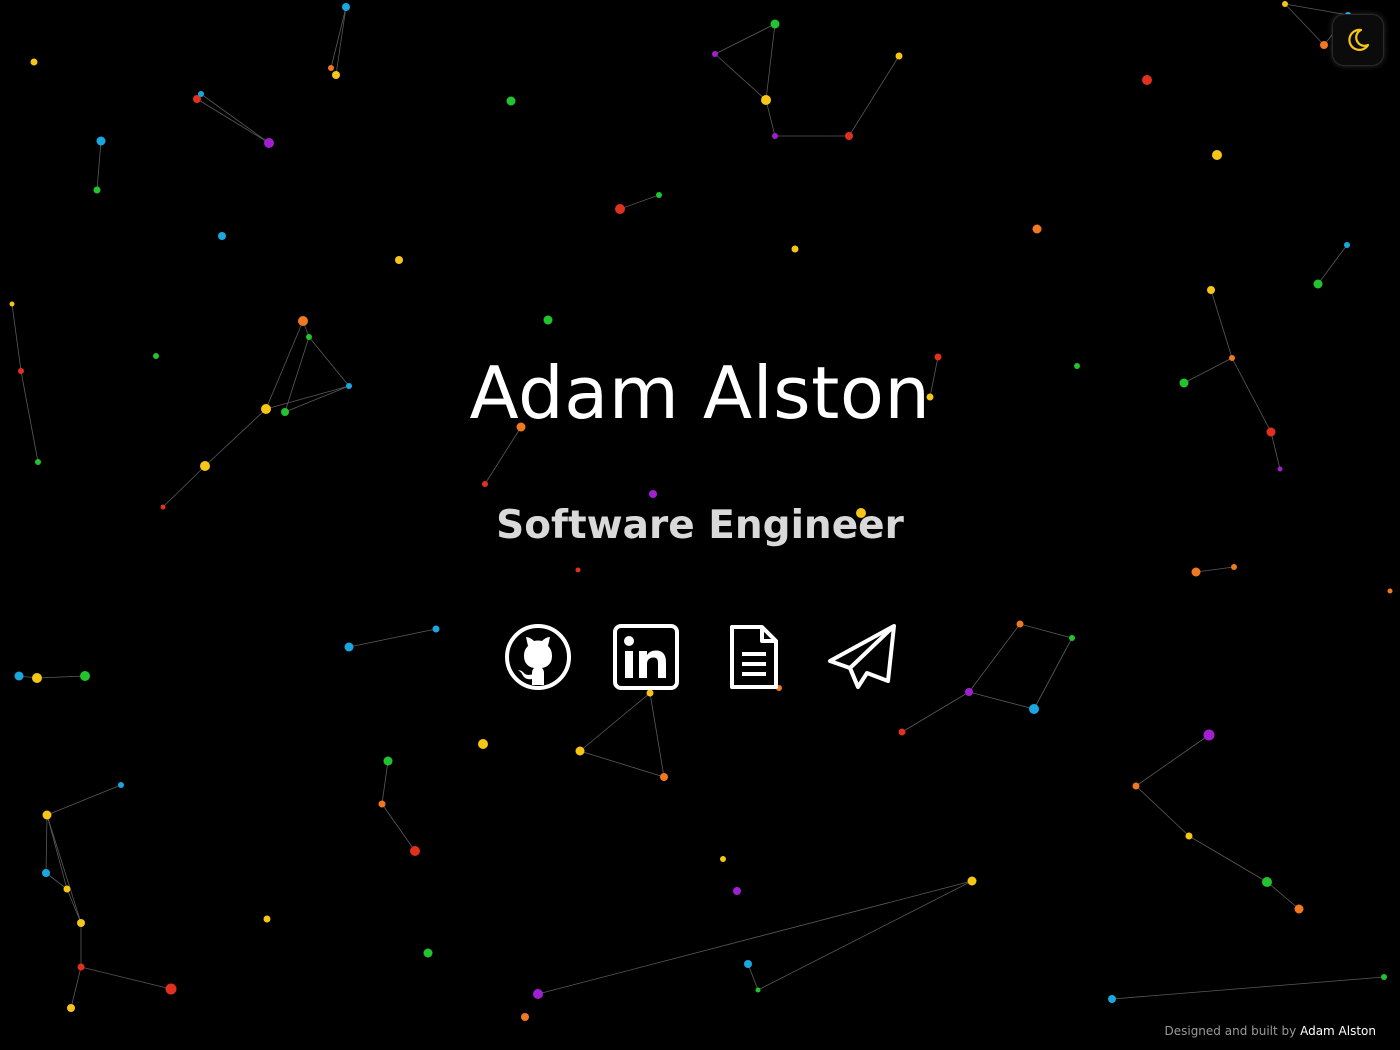 The image size is (1400, 1050). I want to click on social-links, so click(700, 657).